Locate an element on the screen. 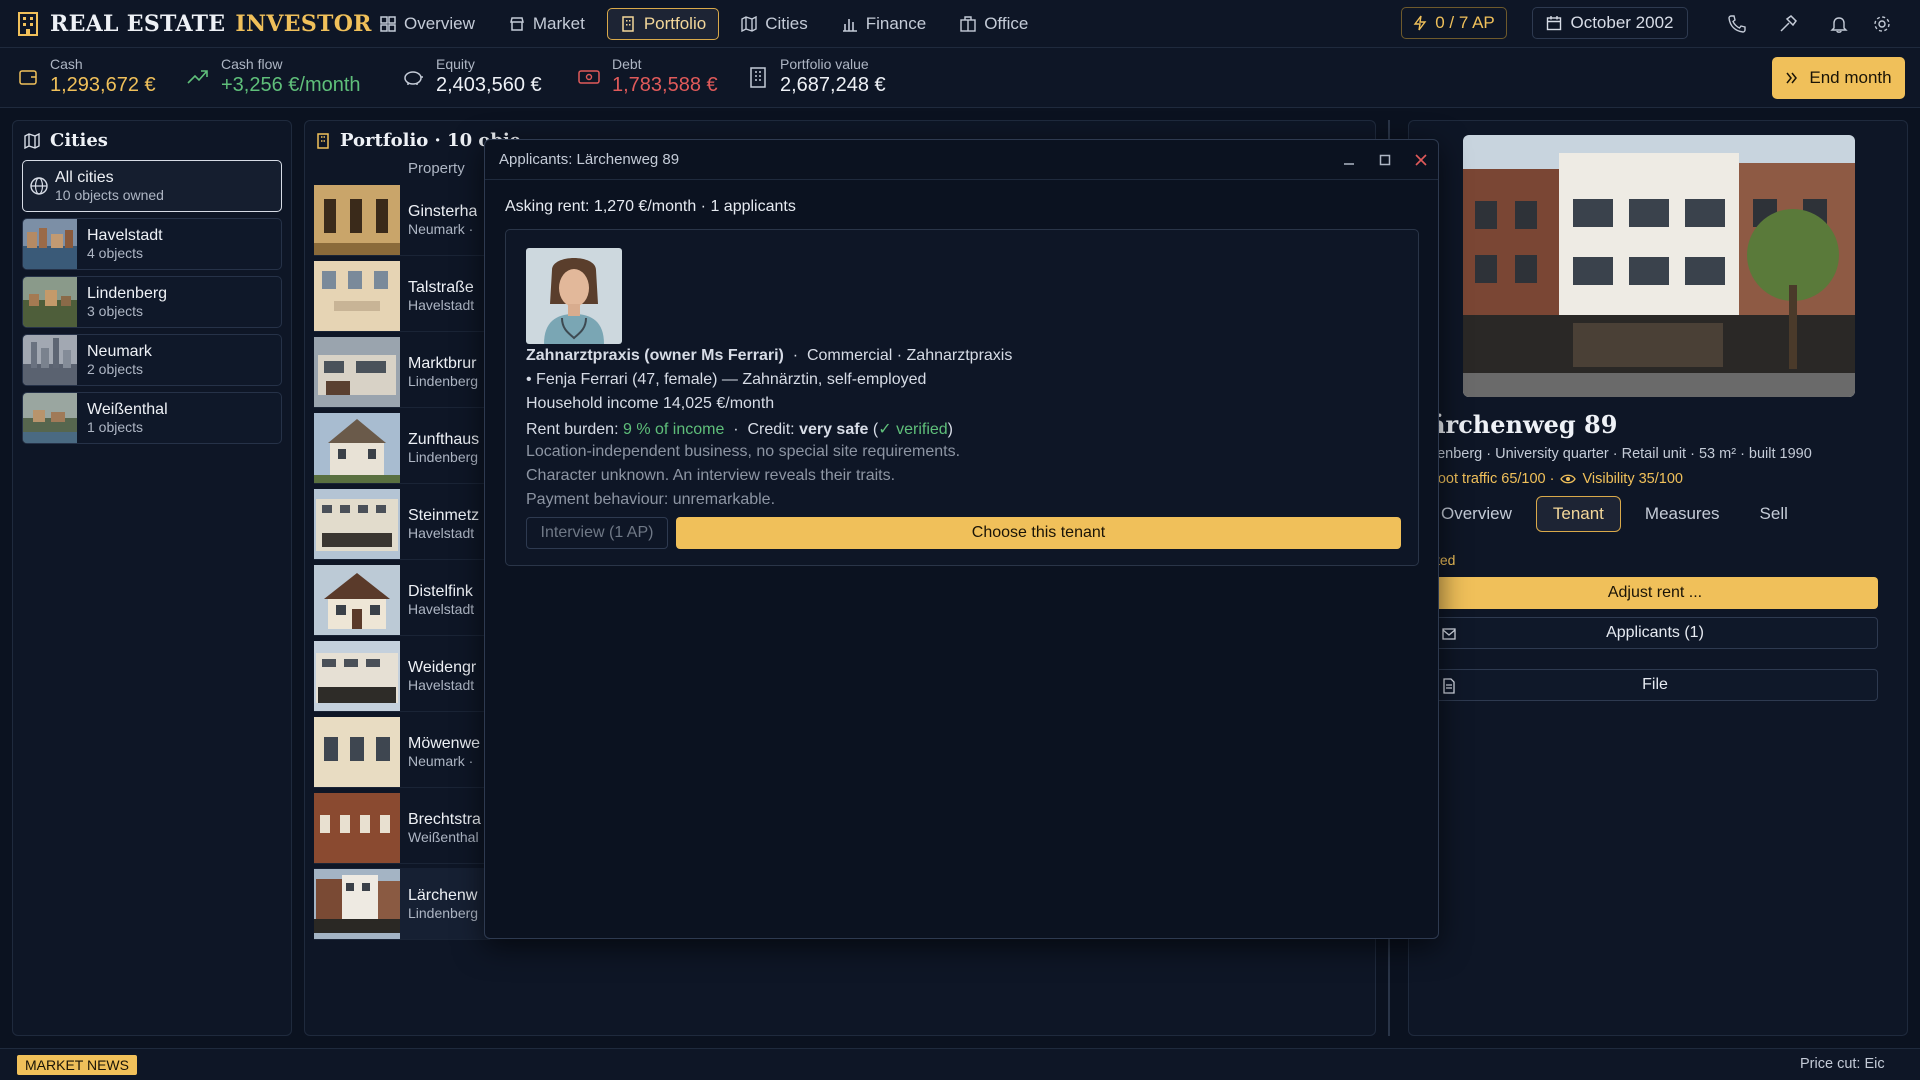 The width and height of the screenshot is (1920, 1080). dialog-titlebar: Applicants: Lärchenweg 89 is located at coordinates (961, 160).